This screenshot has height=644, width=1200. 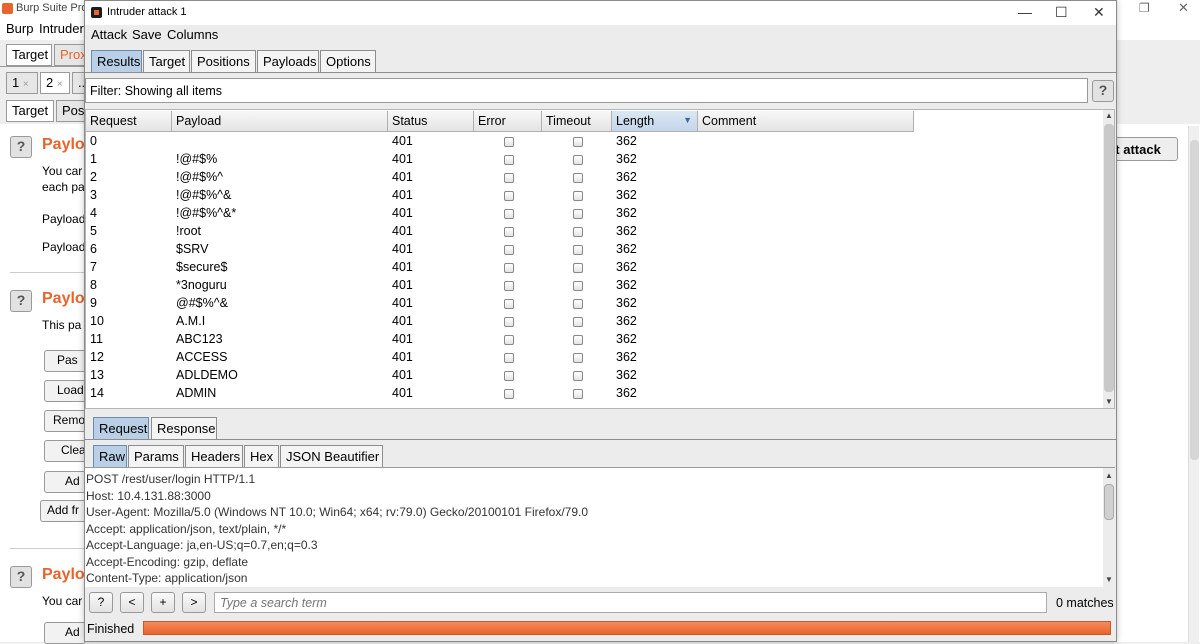 I want to click on attack-tab-1: 1 ×, so click(x=22, y=83).